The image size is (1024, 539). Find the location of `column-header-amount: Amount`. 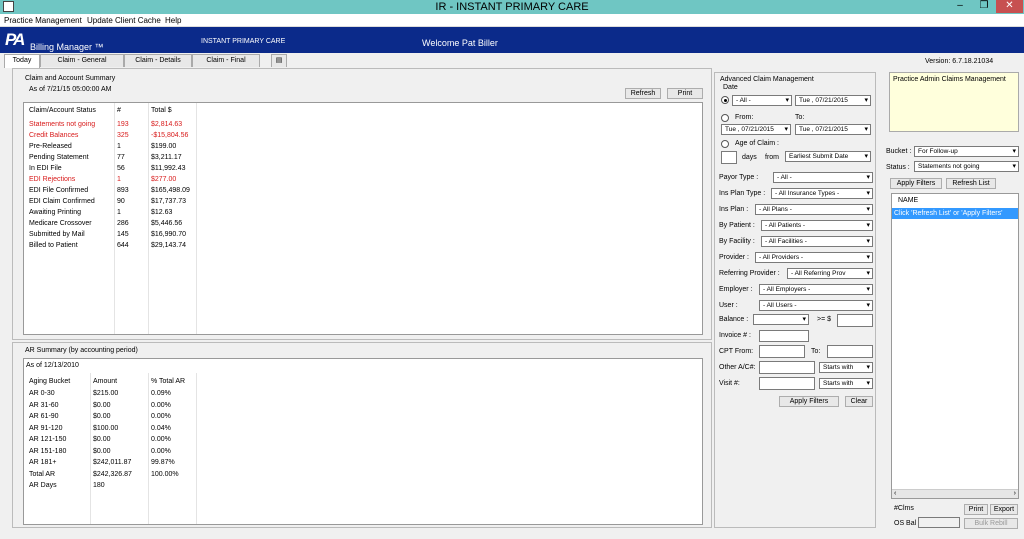

column-header-amount: Amount is located at coordinates (105, 381).